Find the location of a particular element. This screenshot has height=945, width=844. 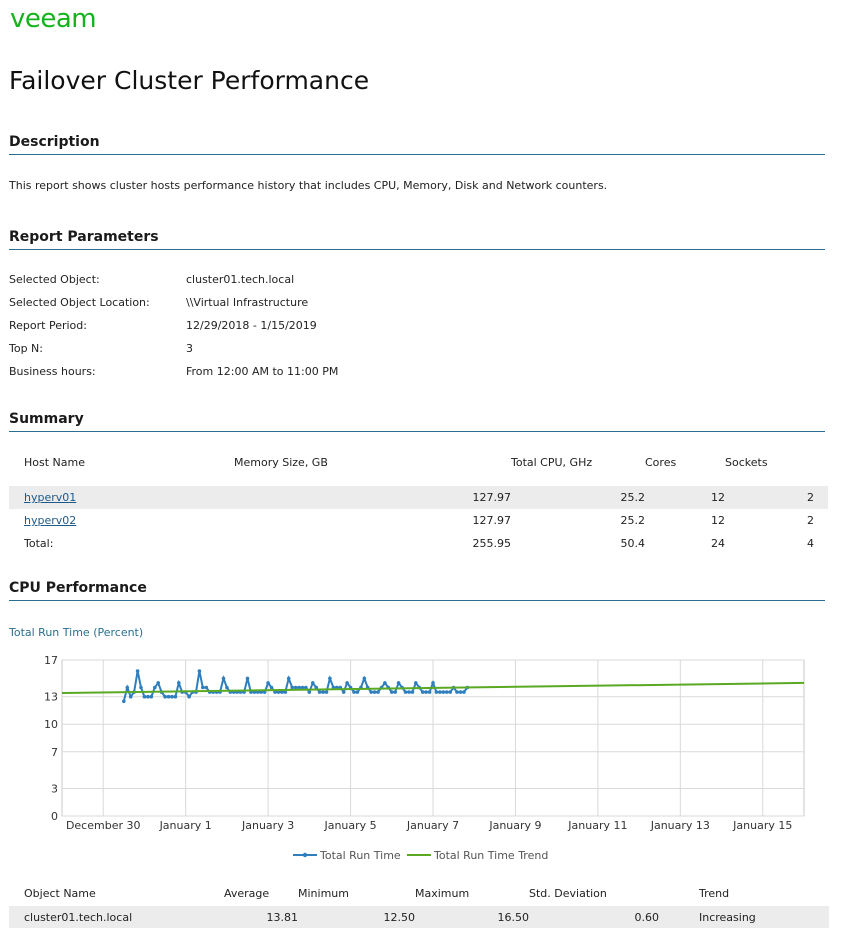

x-tick-label: January 1 is located at coordinates (185, 825).